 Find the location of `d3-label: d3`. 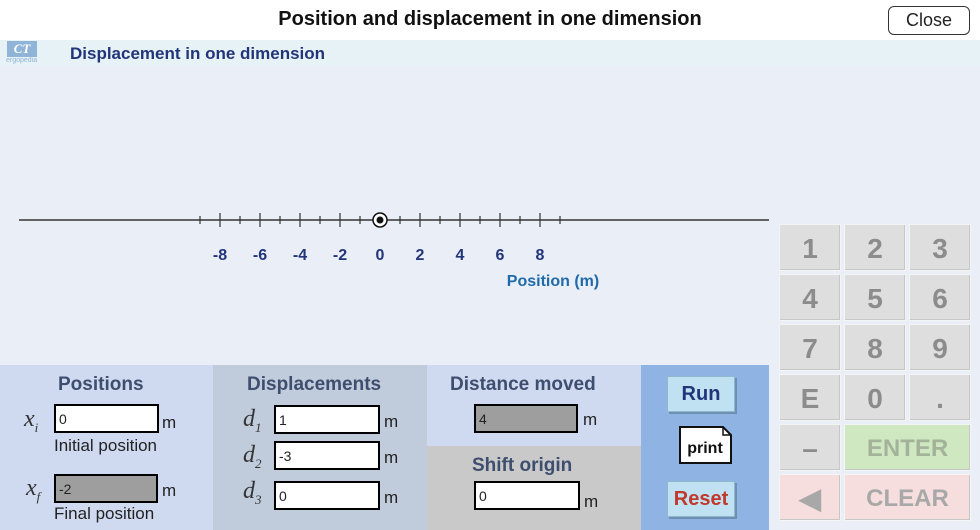

d3-label: d3 is located at coordinates (252, 492).